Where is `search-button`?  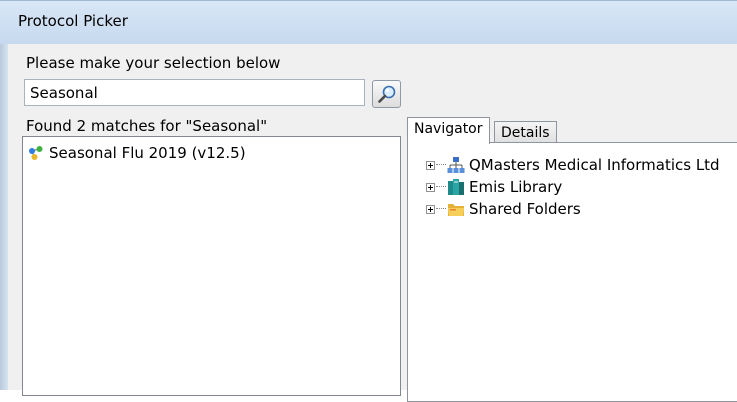
search-button is located at coordinates (386, 94).